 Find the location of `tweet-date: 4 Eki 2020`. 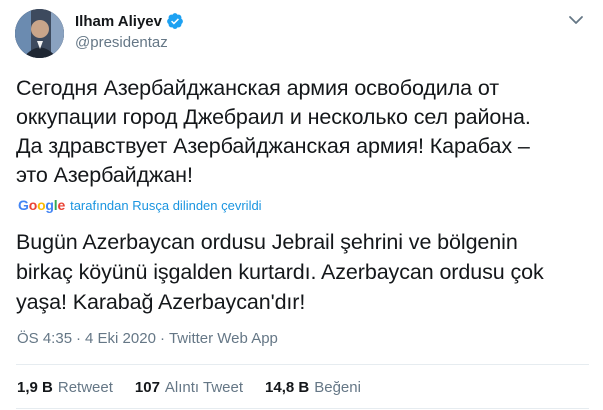

tweet-date: 4 Eki 2020 is located at coordinates (120, 338).